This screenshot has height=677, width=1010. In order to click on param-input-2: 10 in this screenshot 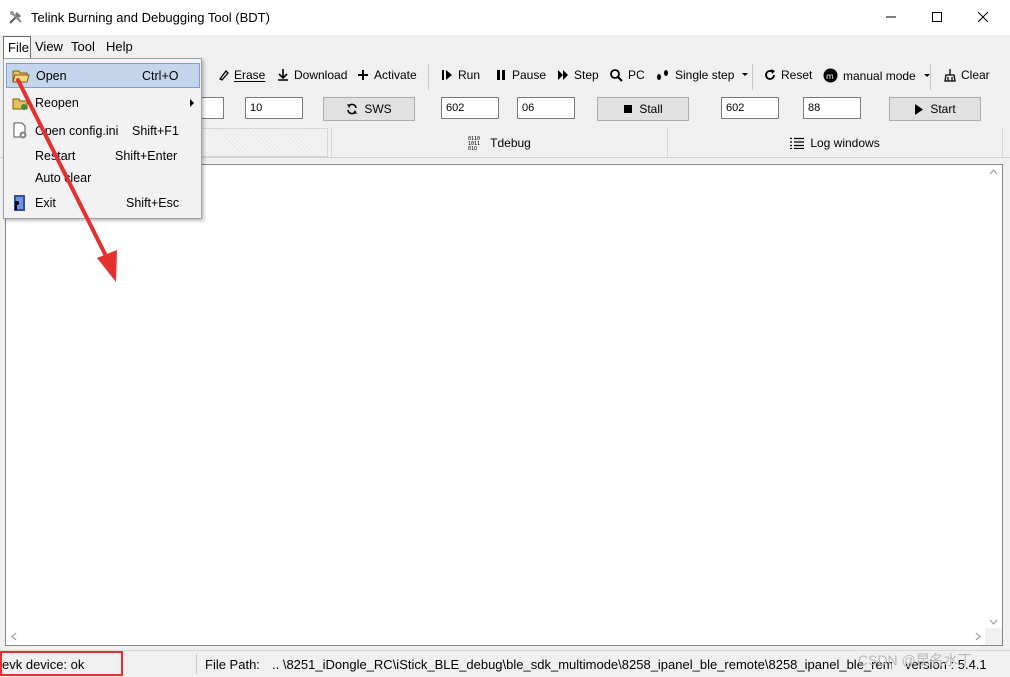, I will do `click(274, 108)`.